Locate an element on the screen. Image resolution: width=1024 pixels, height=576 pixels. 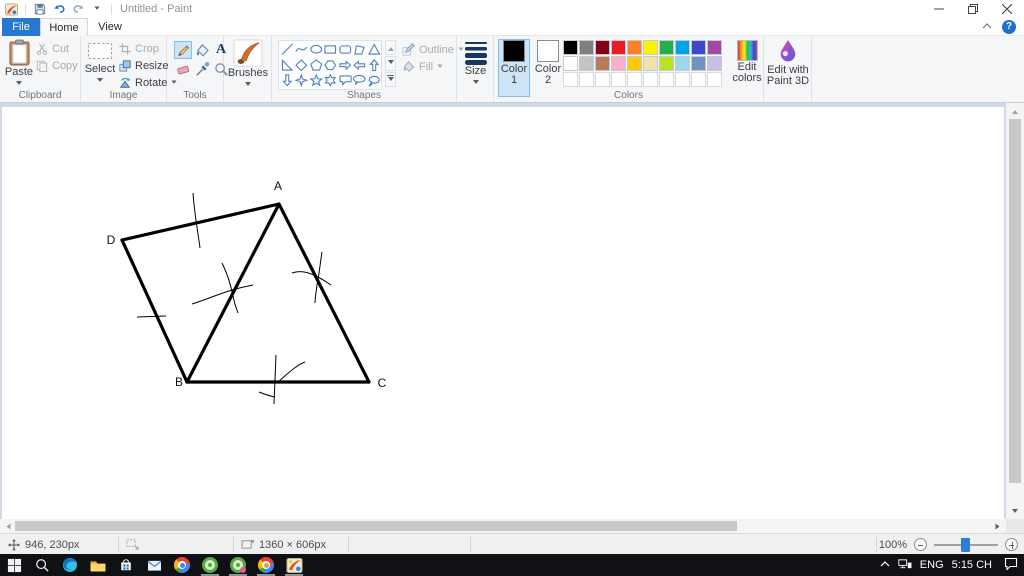
action-center-icon is located at coordinates (1011, 565).